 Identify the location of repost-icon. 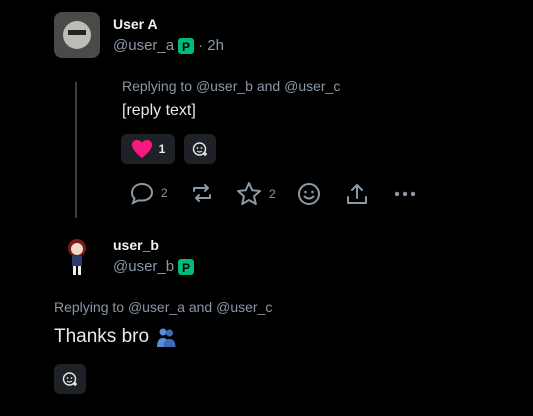
(202, 193).